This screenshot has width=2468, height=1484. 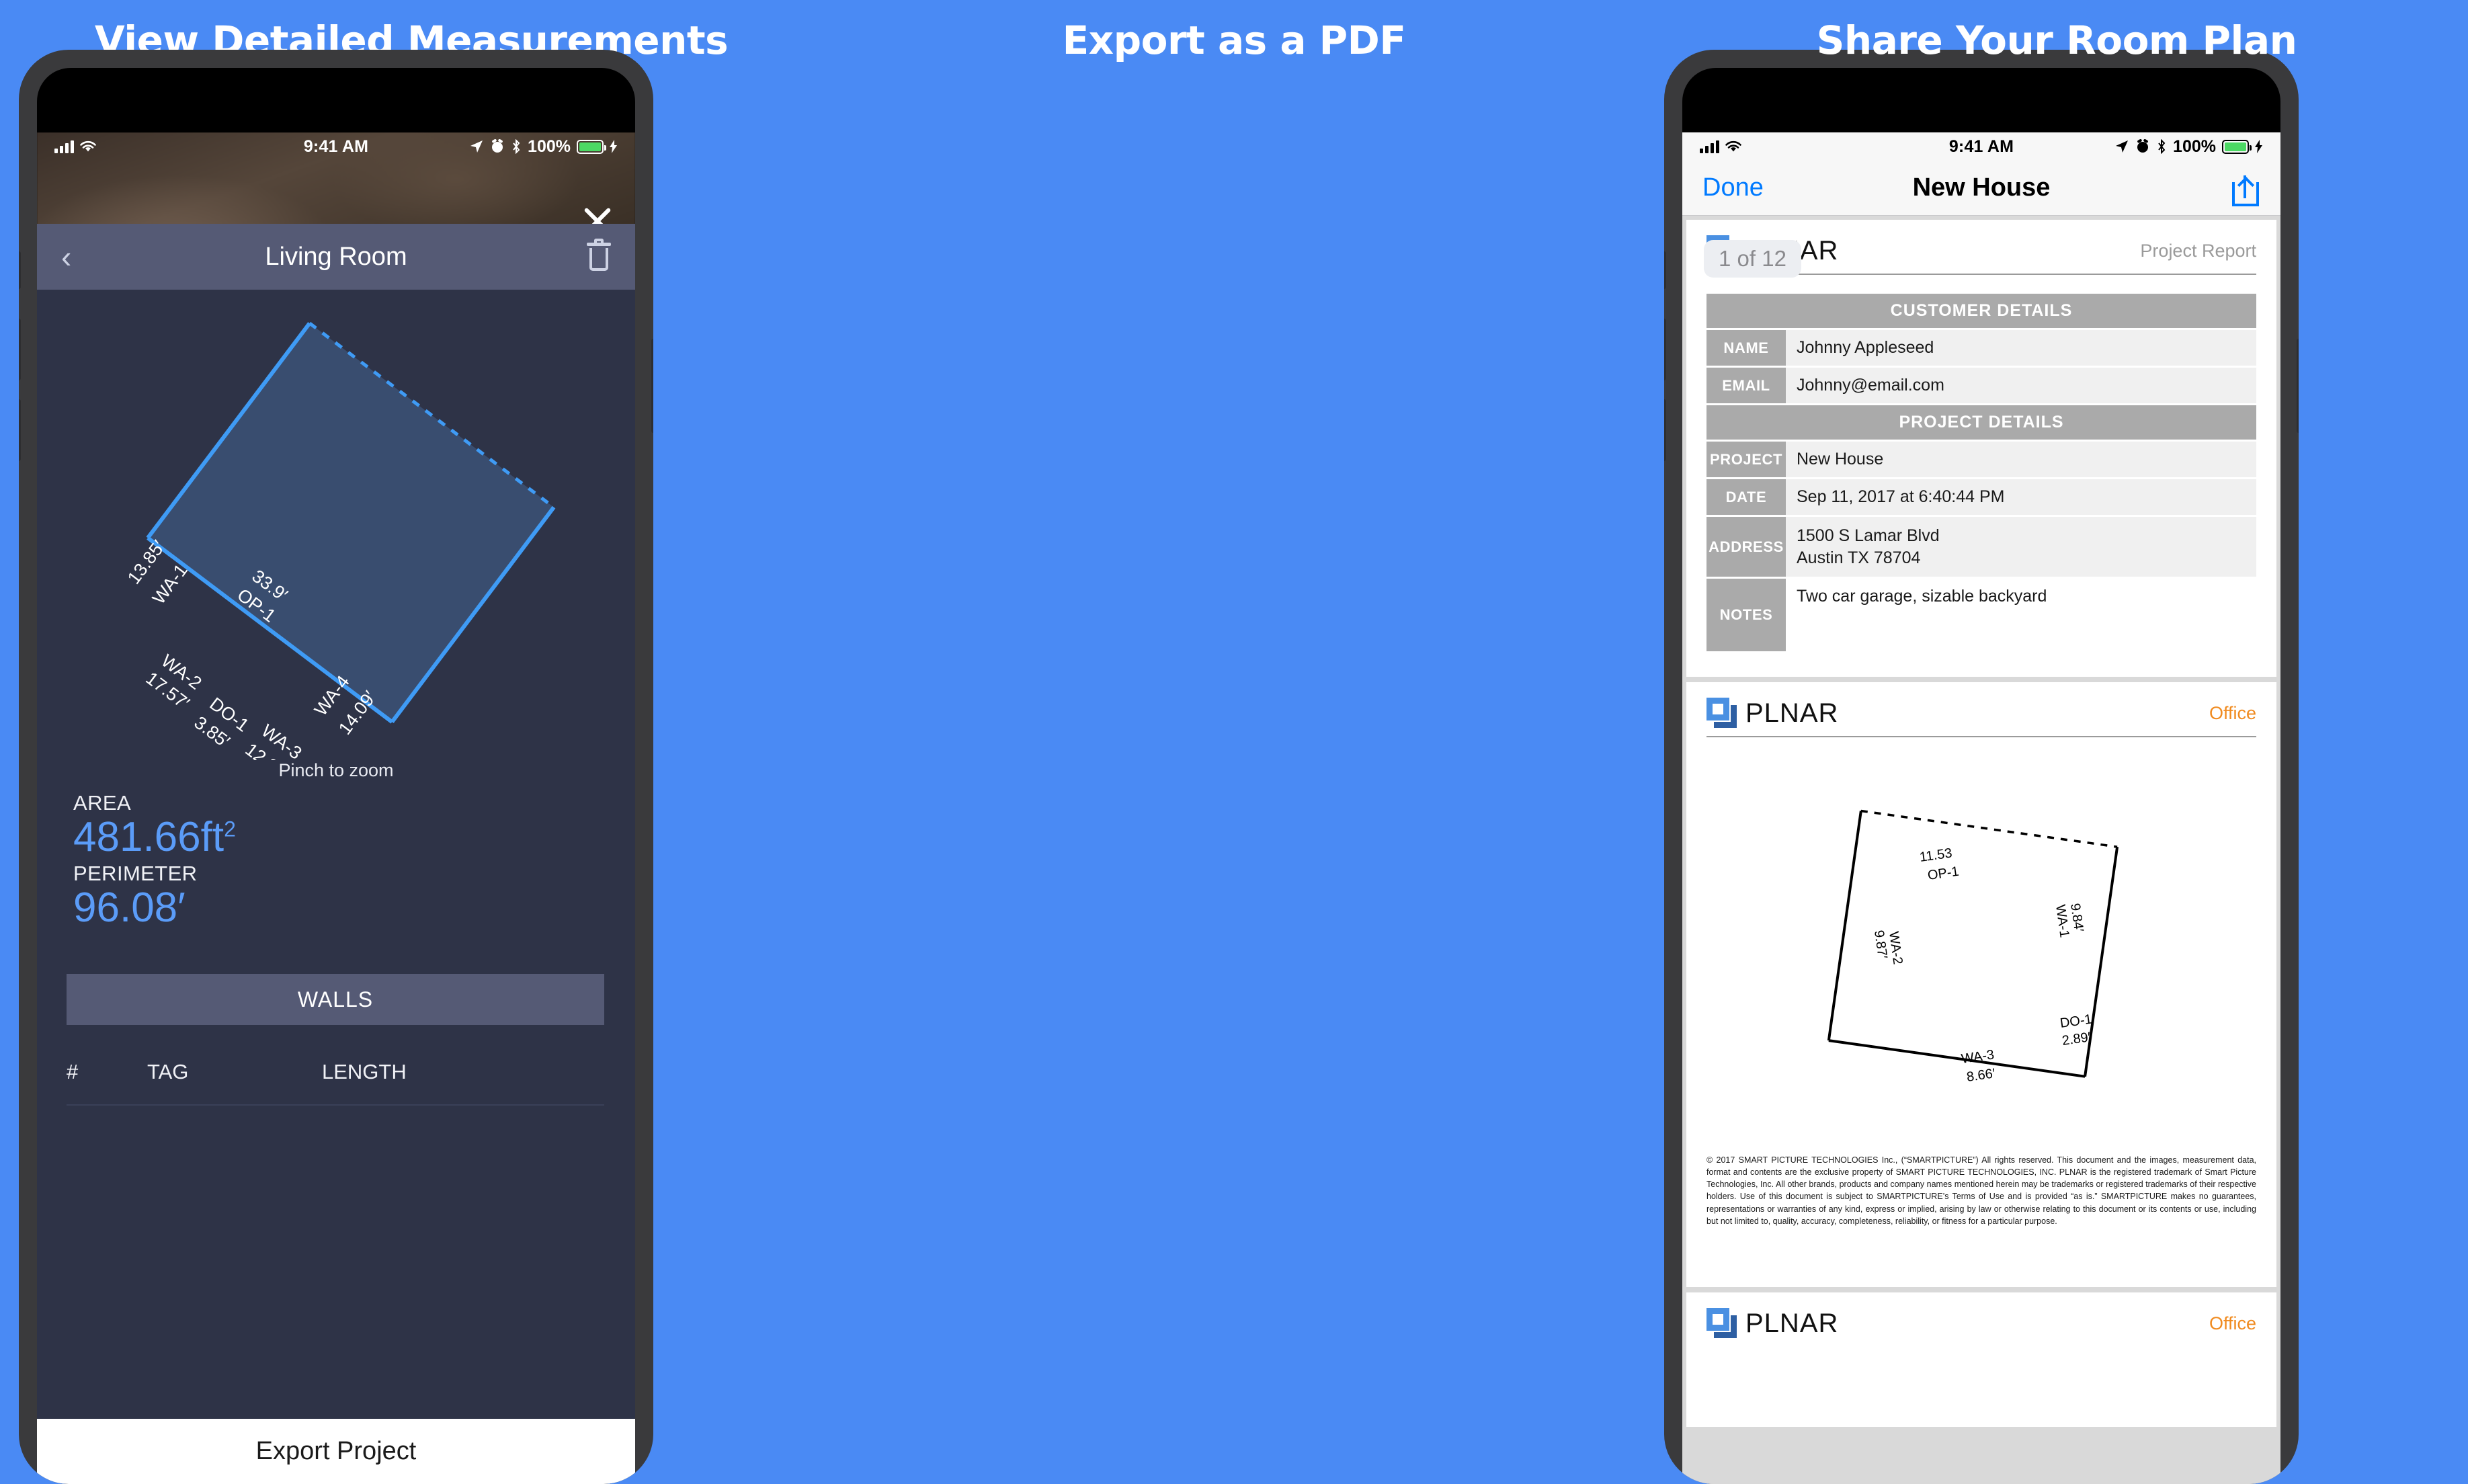 I want to click on volume-up-button, so click(x=20, y=349).